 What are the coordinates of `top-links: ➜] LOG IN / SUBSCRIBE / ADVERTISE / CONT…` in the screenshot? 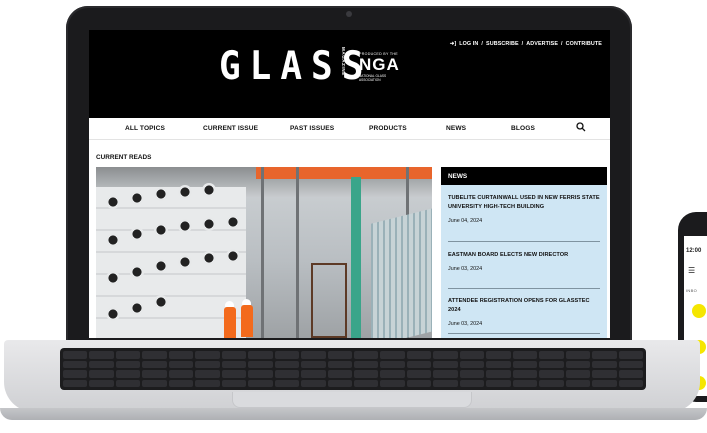 It's located at (526, 44).